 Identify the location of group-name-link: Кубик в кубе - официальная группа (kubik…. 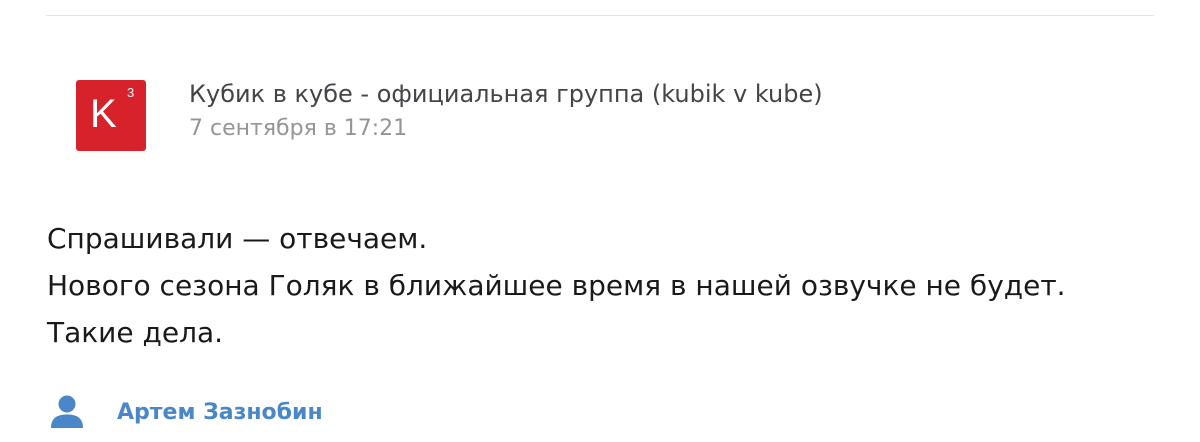
(506, 94).